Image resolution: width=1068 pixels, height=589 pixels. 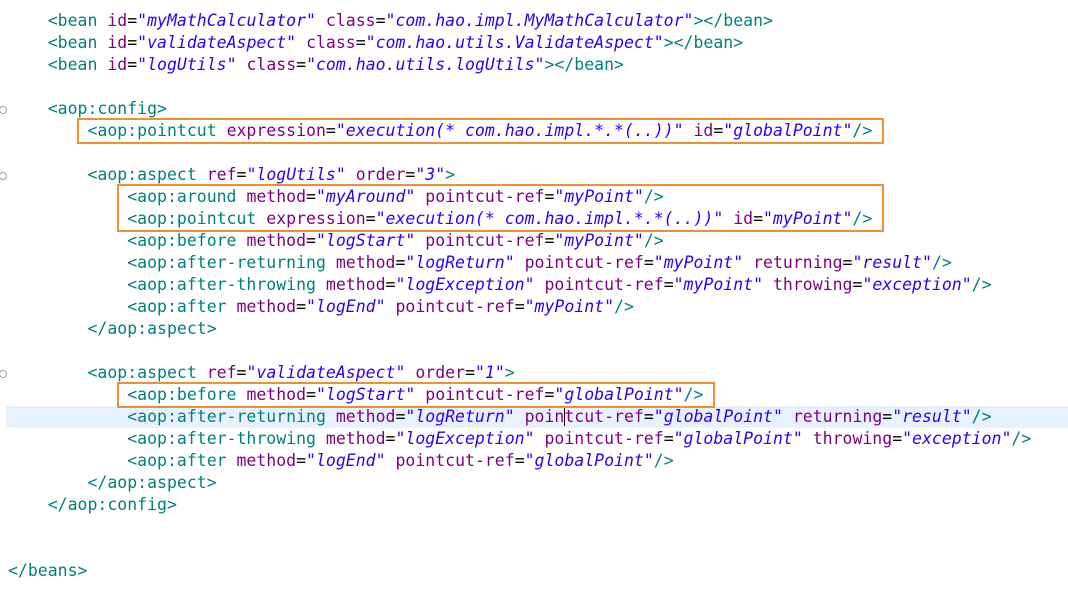 What do you see at coordinates (117, 42) in the screenshot?
I see `xml-attribute-name: id` at bounding box center [117, 42].